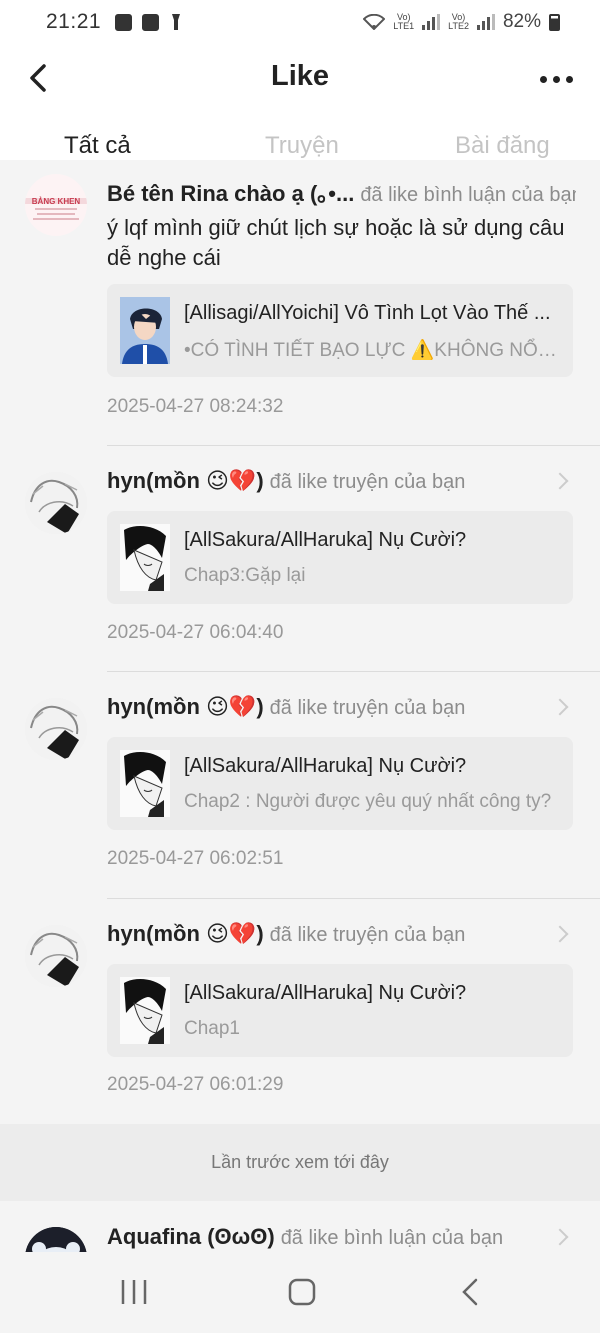 Image resolution: width=600 pixels, height=1333 pixels. Describe the element at coordinates (300, 1226) in the screenshot. I see `list-item: Aquafina (ʘωʘ) đã like bình luận của bạn` at that location.